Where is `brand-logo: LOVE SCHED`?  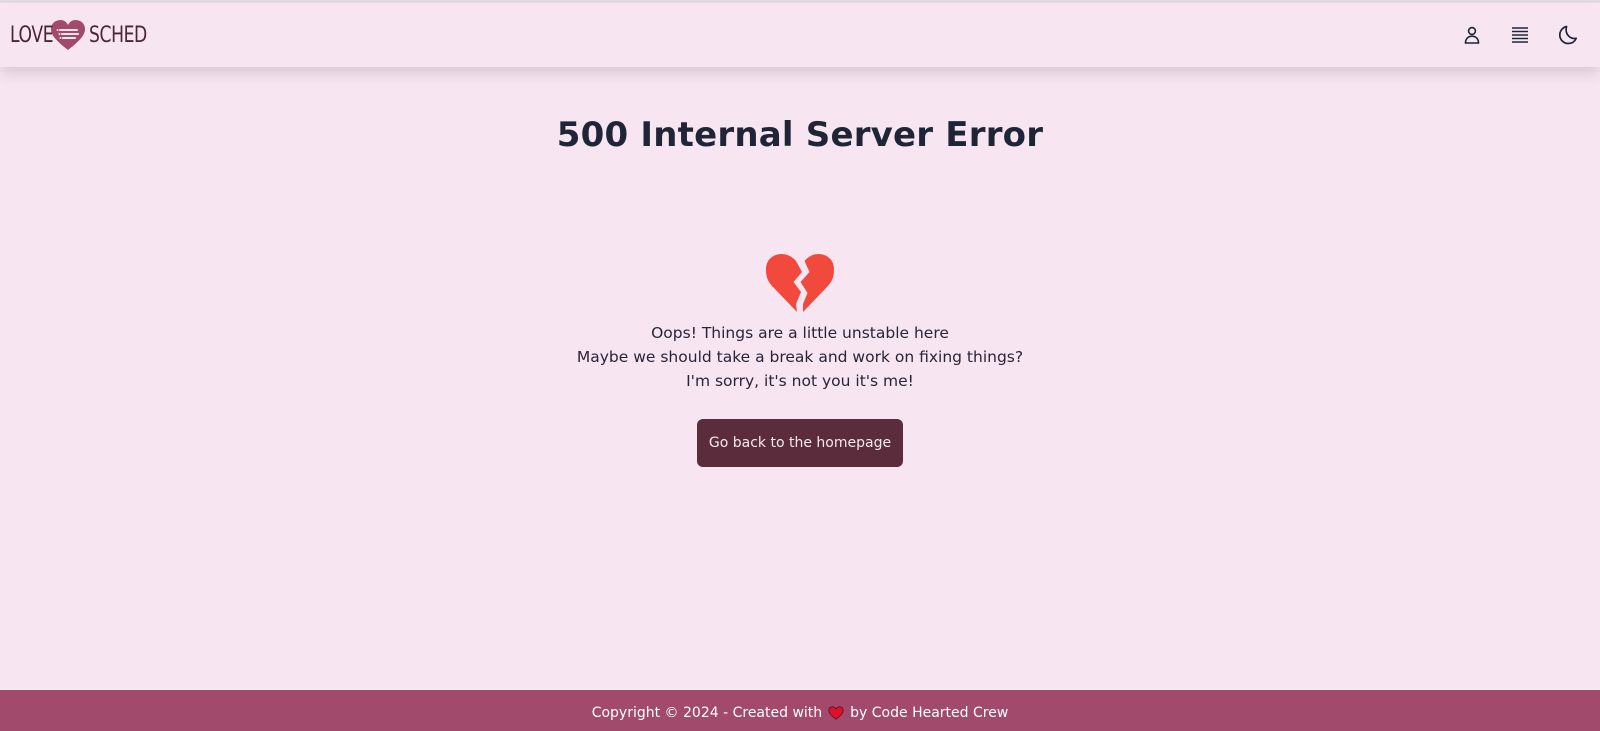
brand-logo: LOVE SCHED is located at coordinates (84, 35).